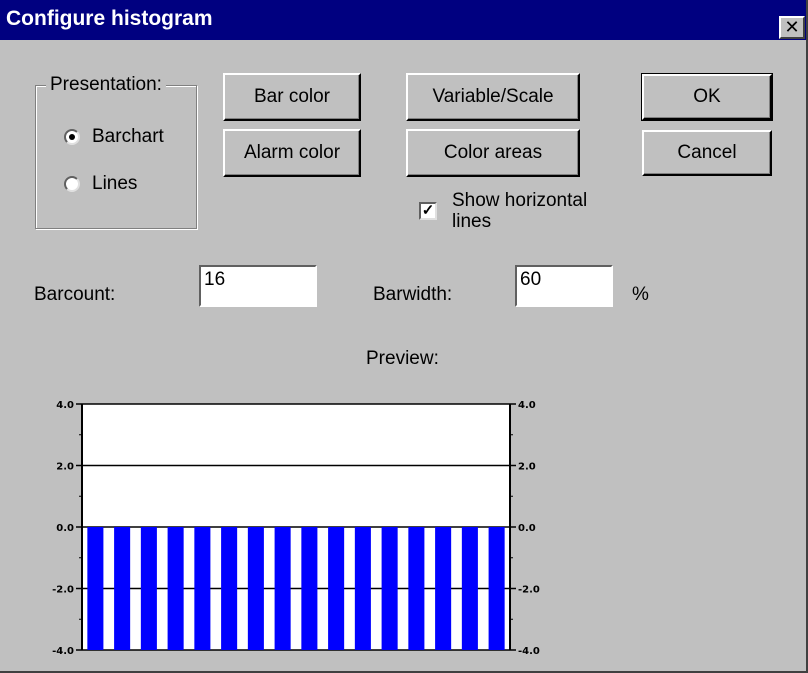 This screenshot has height=673, width=808. I want to click on presentation-label: Presentation:, so click(106, 85).